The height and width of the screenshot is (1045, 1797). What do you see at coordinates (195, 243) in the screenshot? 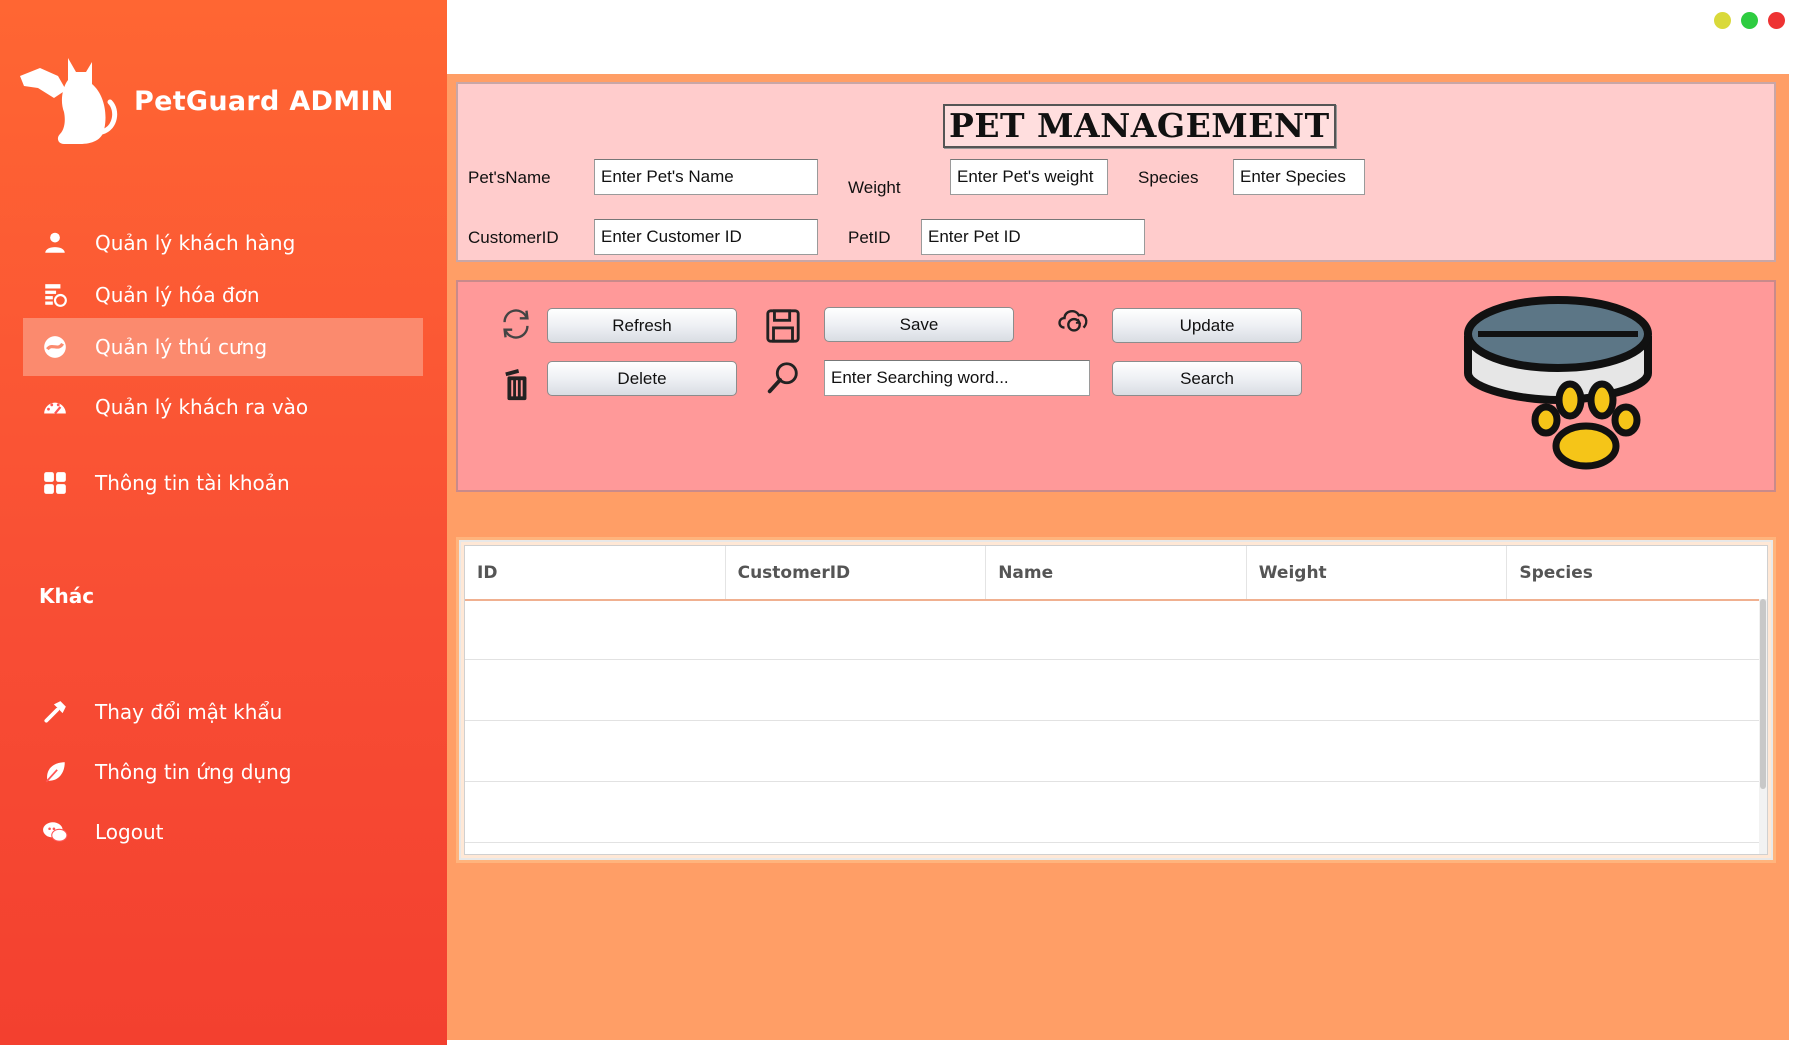
I see `sidebar-item-label: Quản lý khách hàng` at bounding box center [195, 243].